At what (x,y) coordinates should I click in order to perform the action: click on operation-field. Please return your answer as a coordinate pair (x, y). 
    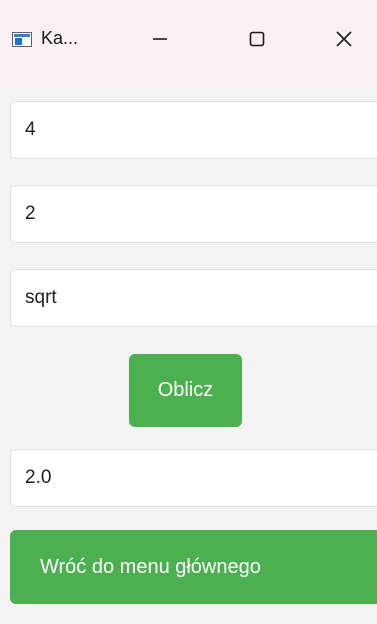
    Looking at the image, I should click on (193, 298).